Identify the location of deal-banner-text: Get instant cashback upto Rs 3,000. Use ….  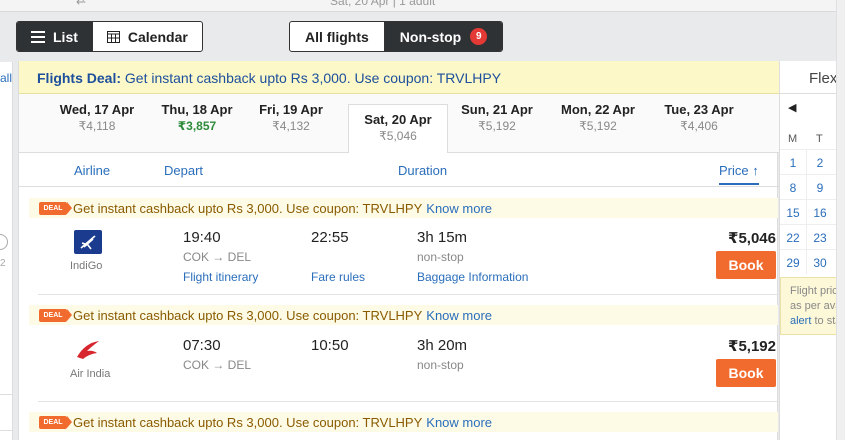
(313, 78).